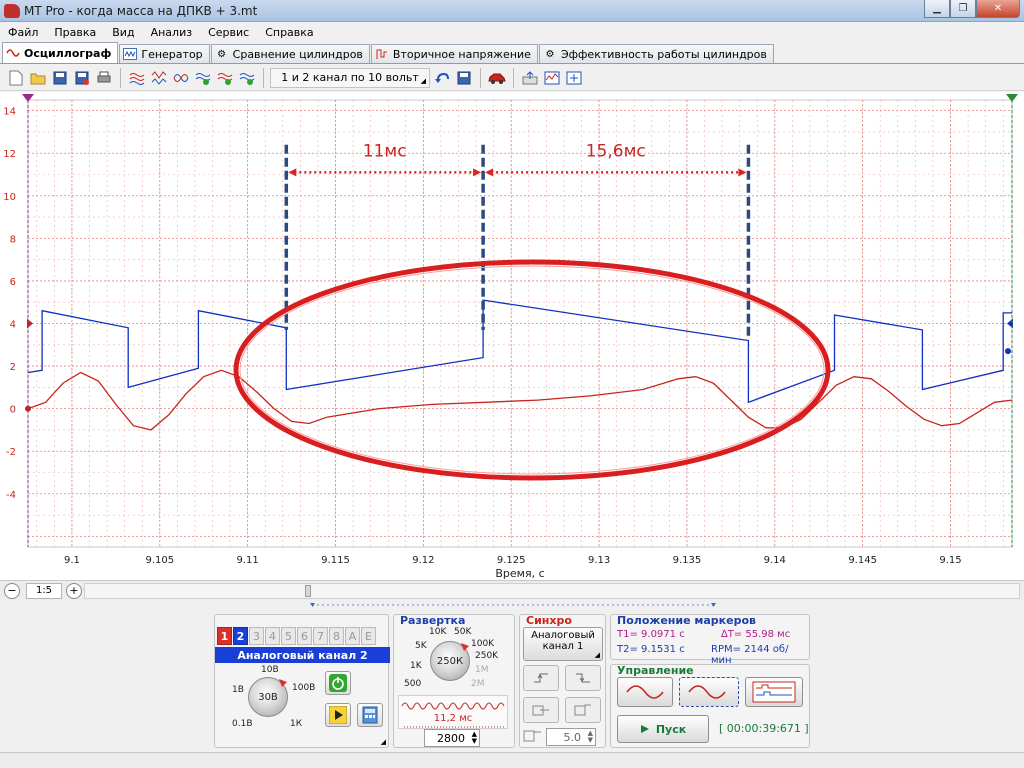 Image resolution: width=1024 pixels, height=768 pixels. I want to click on y-tick-label: 14, so click(9, 112).